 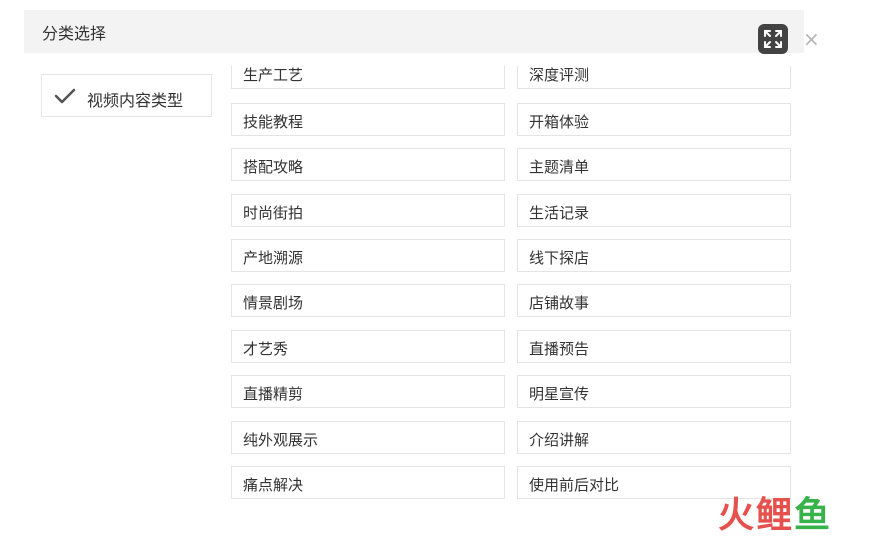 I want to click on category-option: 才艺秀, so click(x=368, y=346).